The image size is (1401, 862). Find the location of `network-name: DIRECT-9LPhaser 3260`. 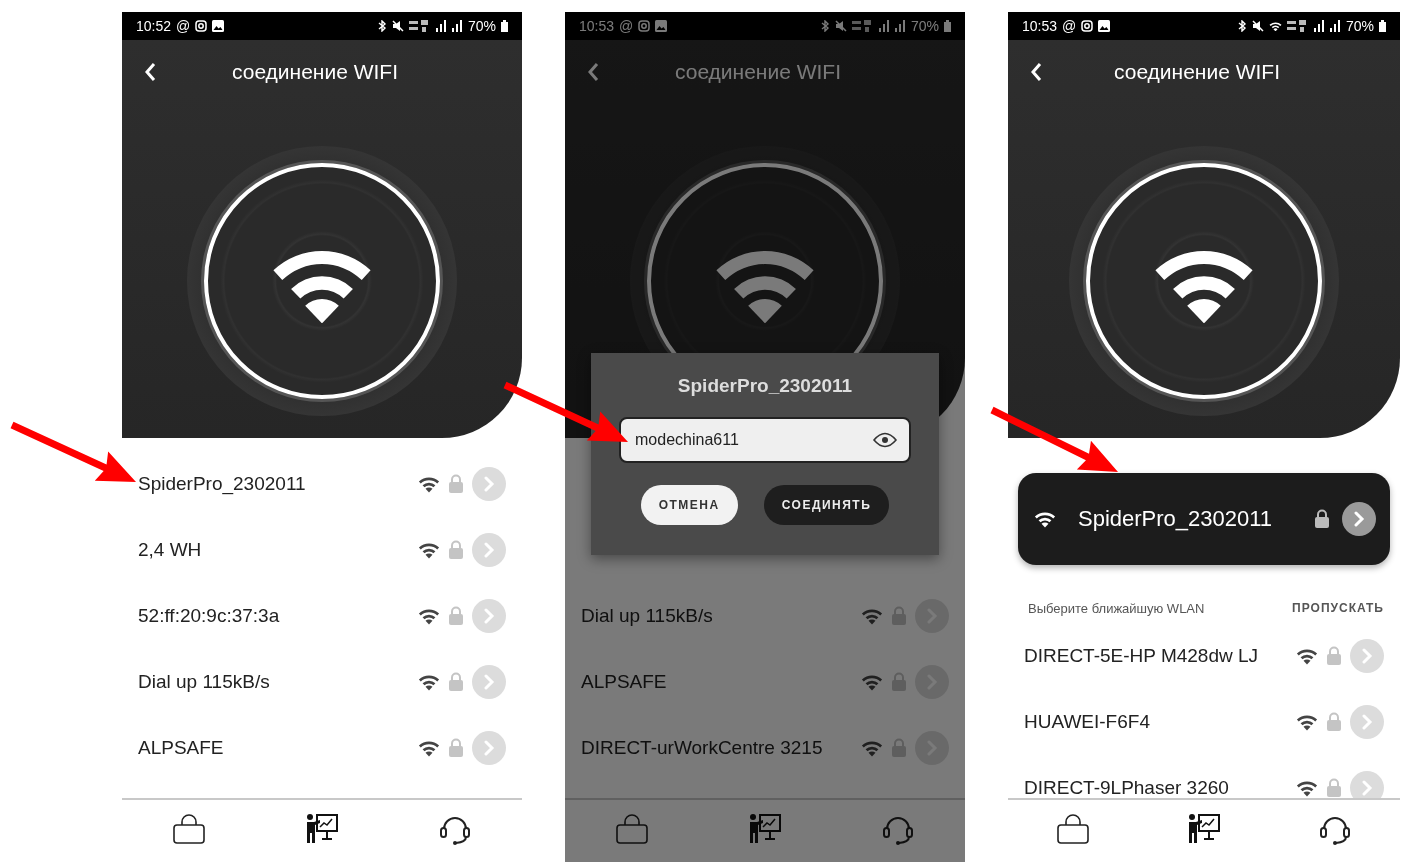

network-name: DIRECT-9LPhaser 3260 is located at coordinates (1127, 787).